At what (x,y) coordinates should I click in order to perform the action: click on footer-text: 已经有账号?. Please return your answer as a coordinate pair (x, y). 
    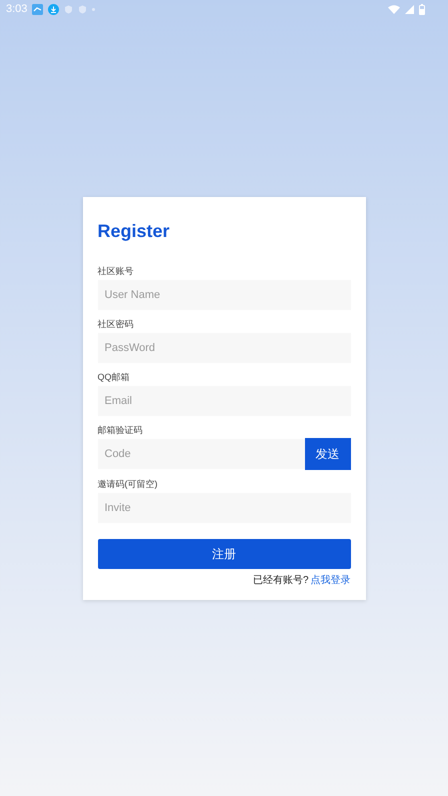
    Looking at the image, I should click on (280, 581).